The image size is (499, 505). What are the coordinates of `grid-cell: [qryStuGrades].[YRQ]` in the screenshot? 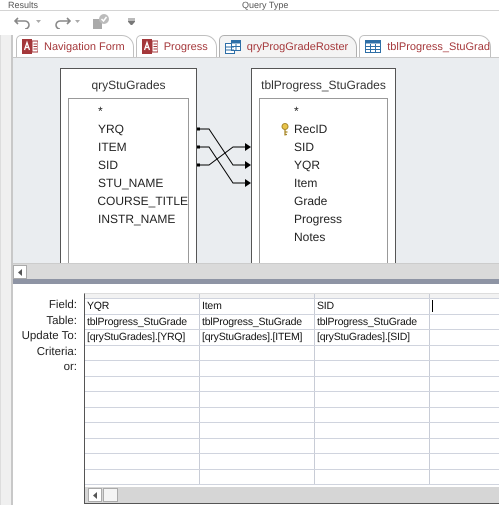 It's located at (142, 337).